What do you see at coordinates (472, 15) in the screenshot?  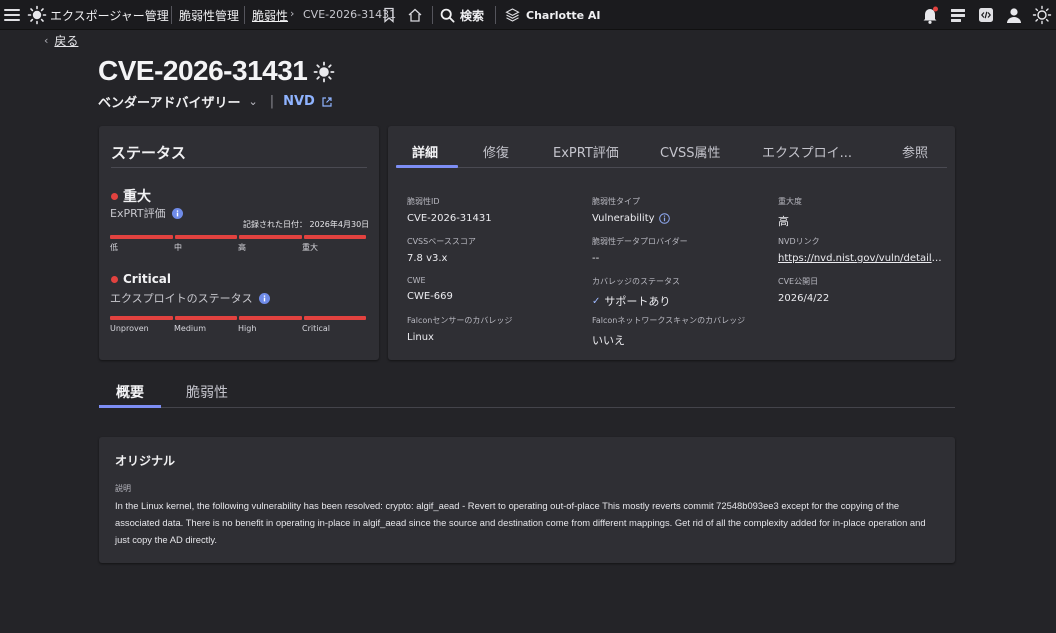 I see `search-label: 検索` at bounding box center [472, 15].